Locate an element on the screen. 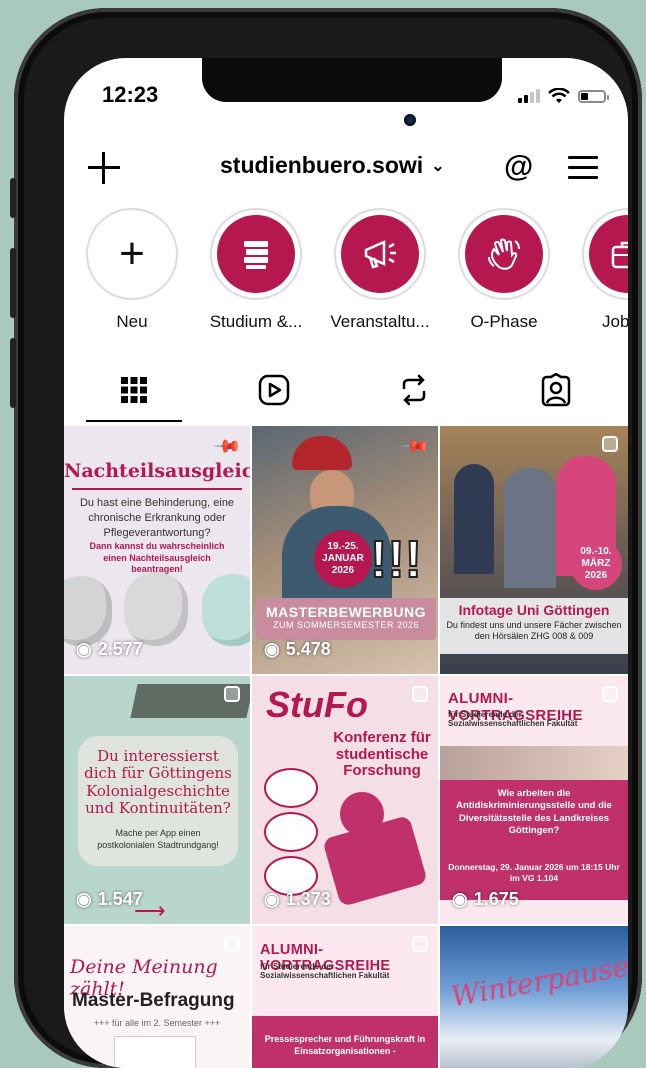 The height and width of the screenshot is (1068, 646). status-icons is located at coordinates (563, 96).